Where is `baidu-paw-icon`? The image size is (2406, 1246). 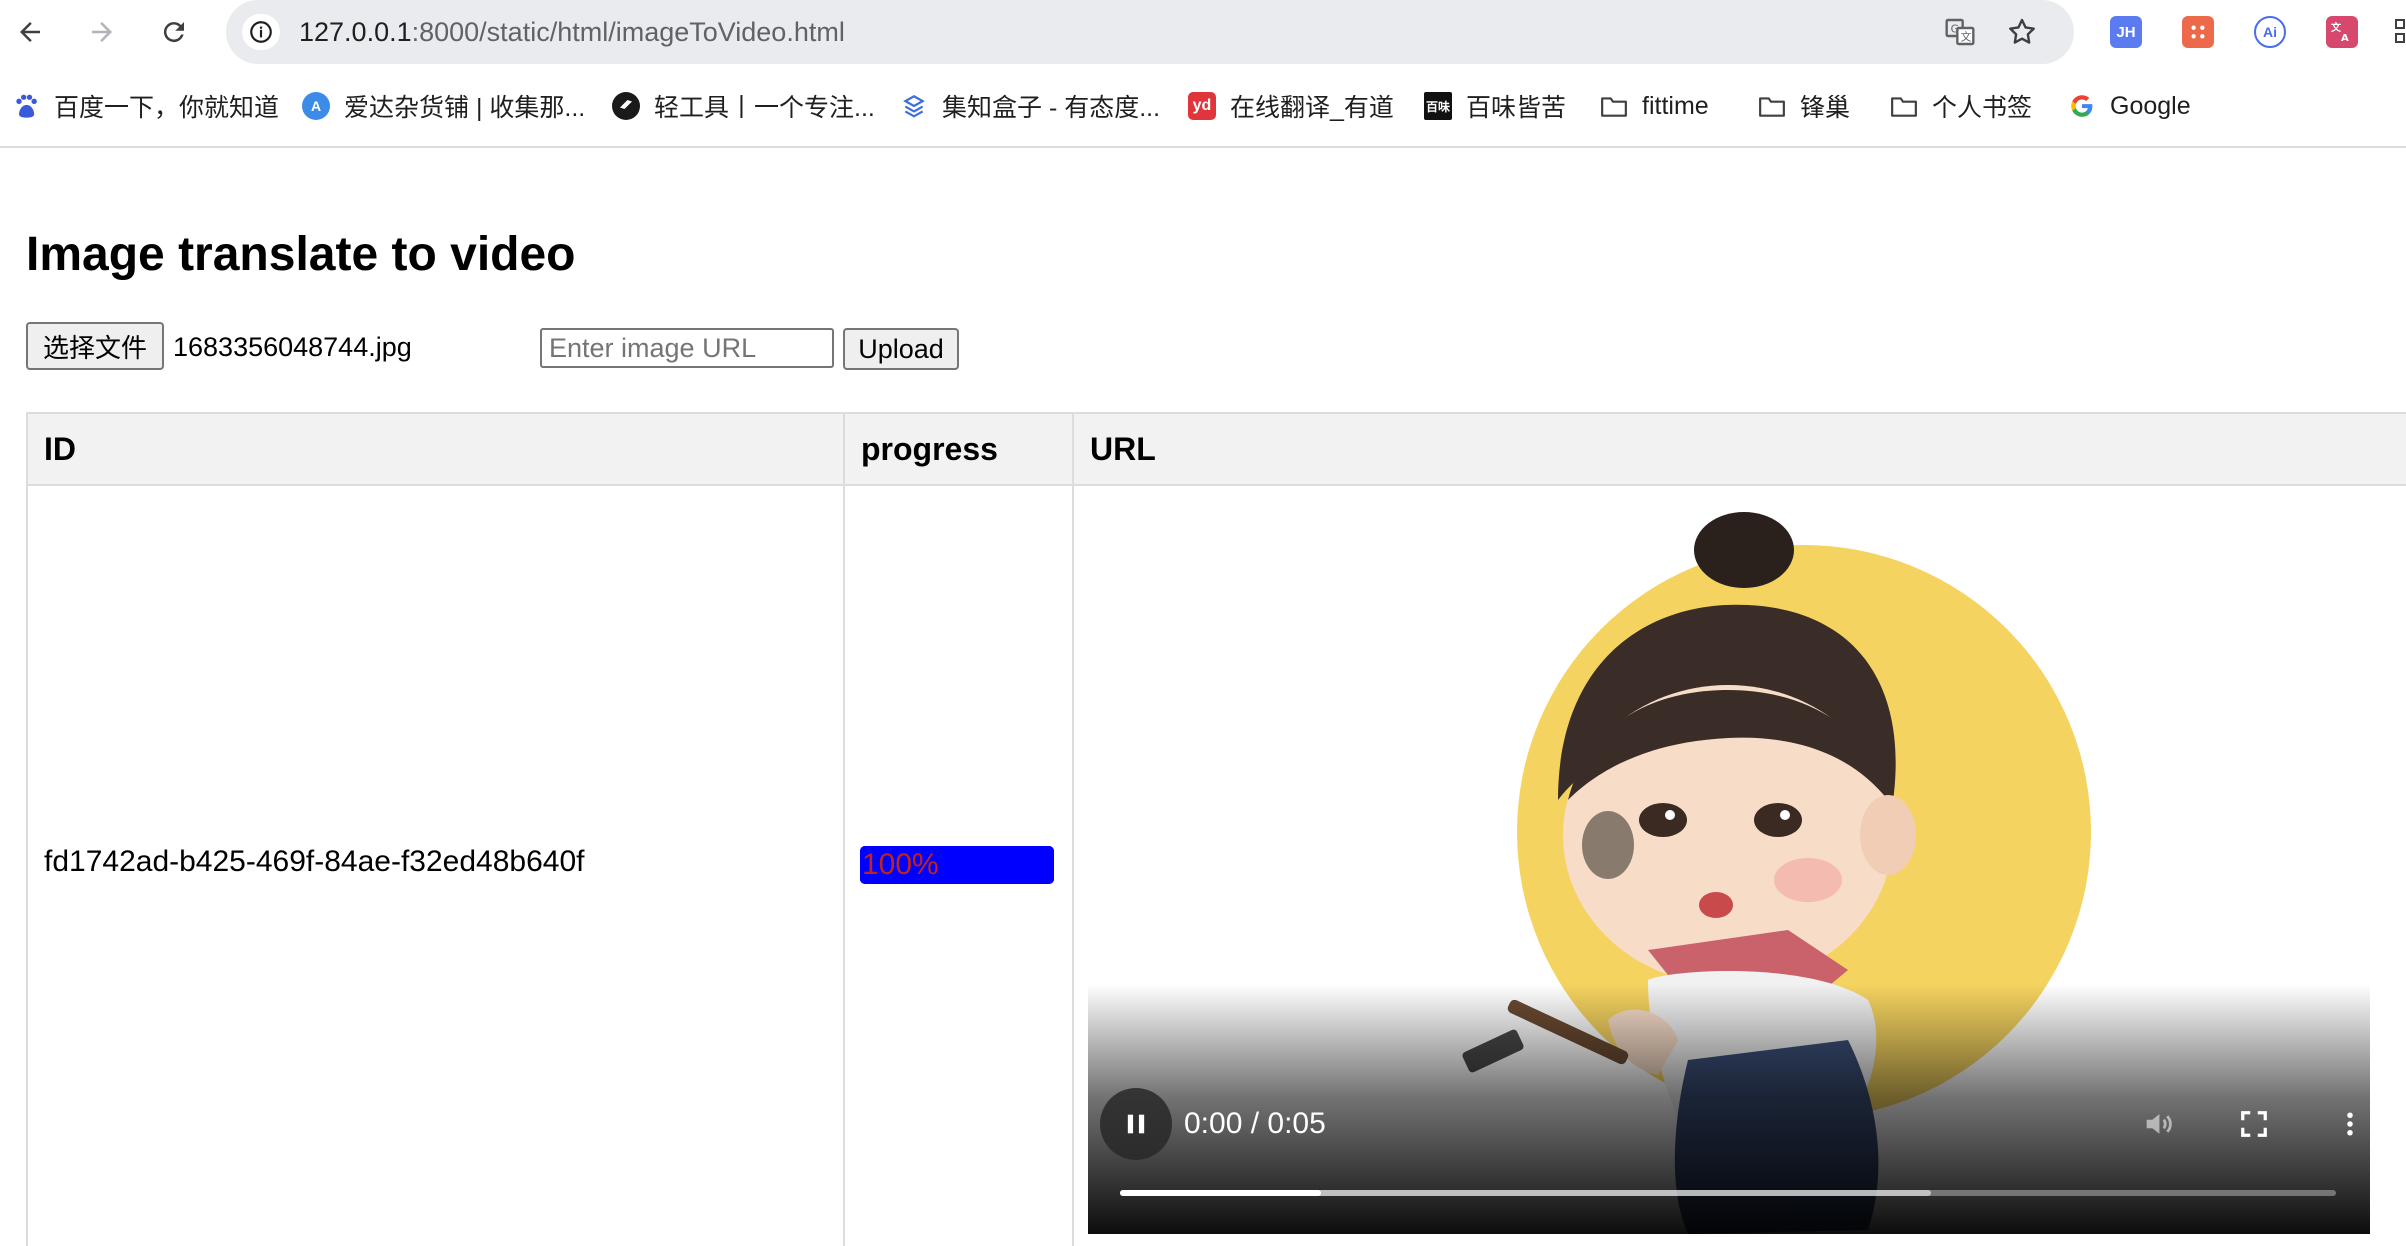
baidu-paw-icon is located at coordinates (26, 106).